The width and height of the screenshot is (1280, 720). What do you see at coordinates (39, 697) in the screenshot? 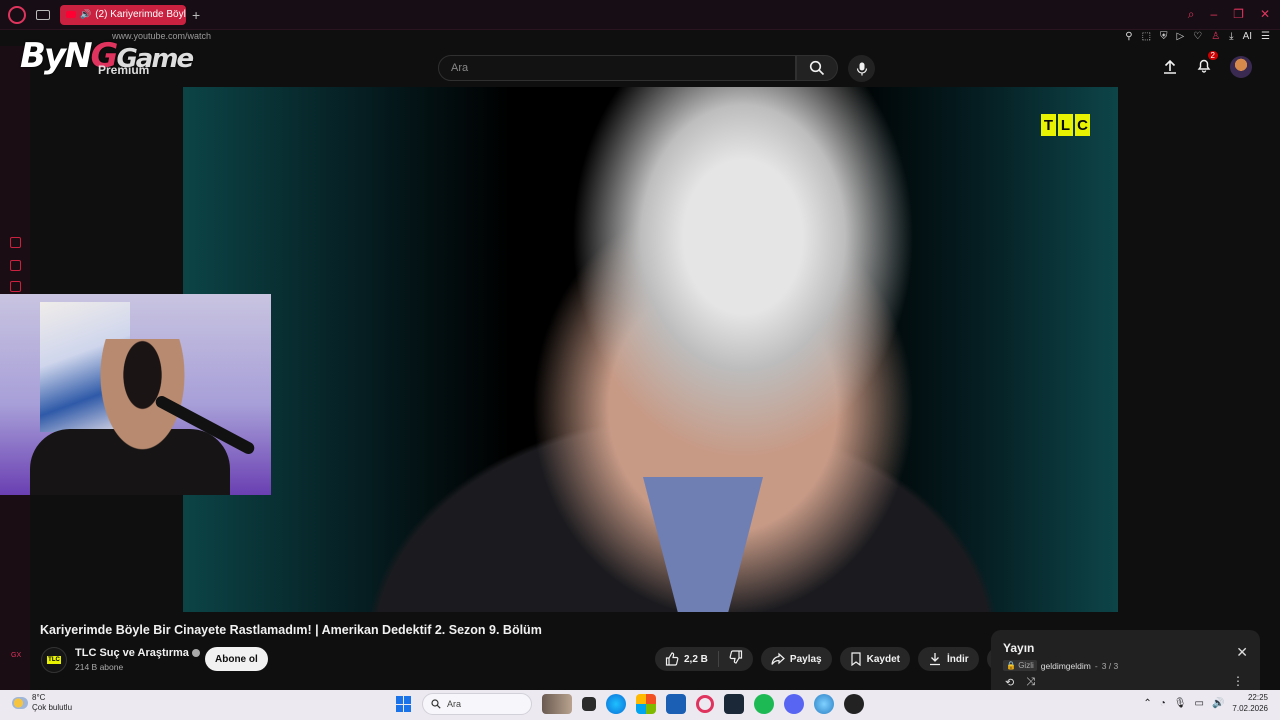
I see `temperature: 8°C` at bounding box center [39, 697].